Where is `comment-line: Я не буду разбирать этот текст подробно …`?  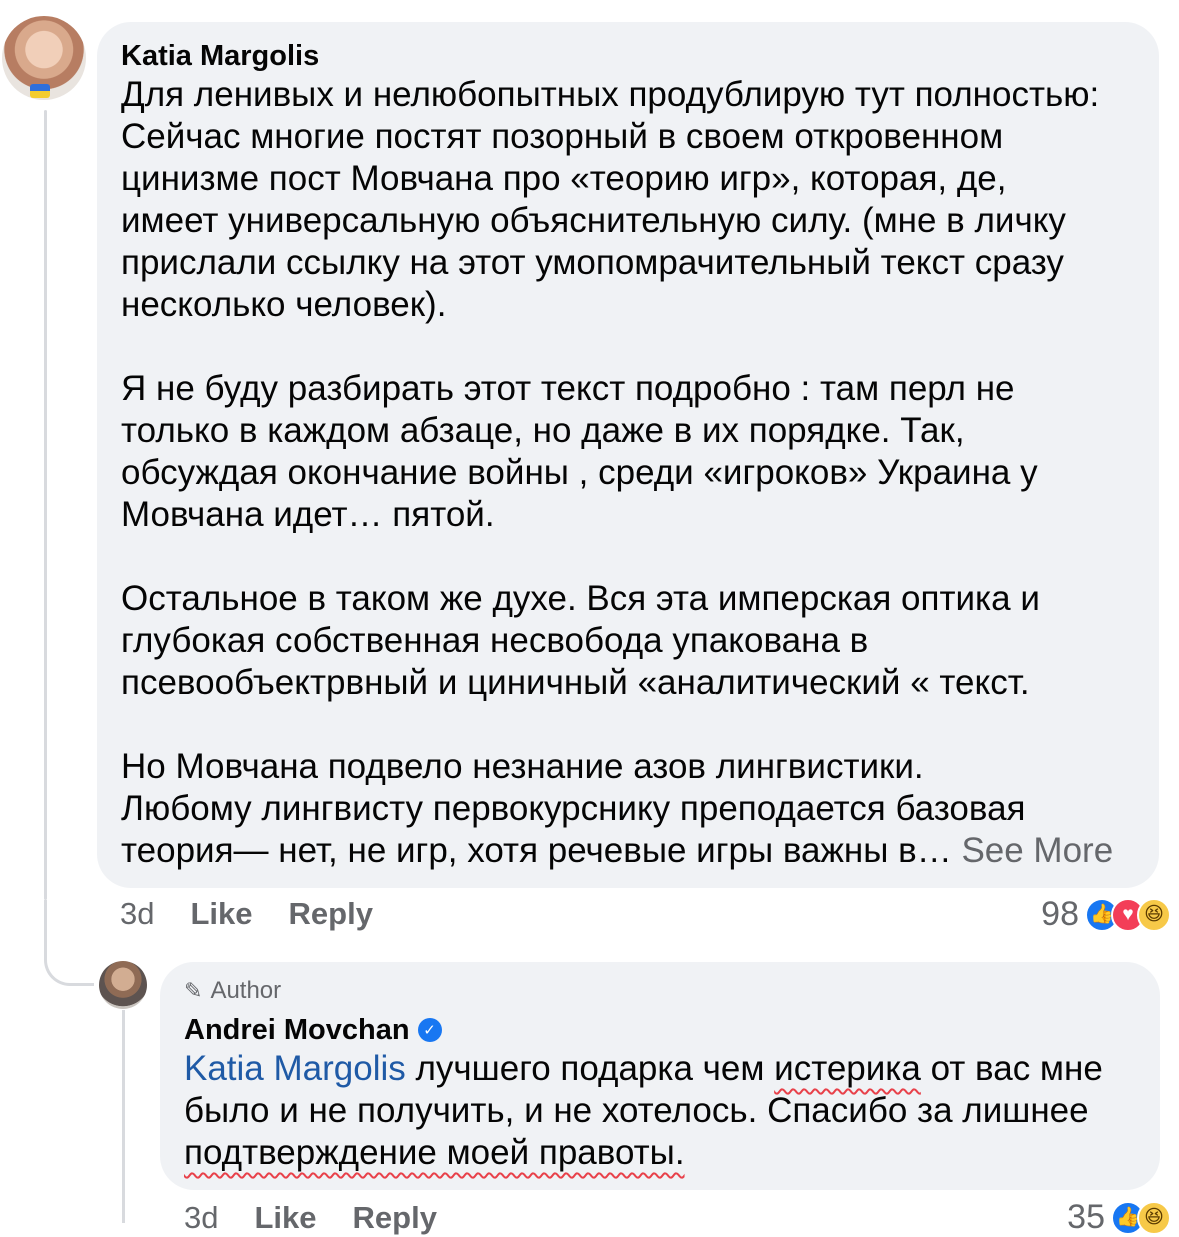 comment-line: Я не буду разбирать этот текст подробно … is located at coordinates (568, 388).